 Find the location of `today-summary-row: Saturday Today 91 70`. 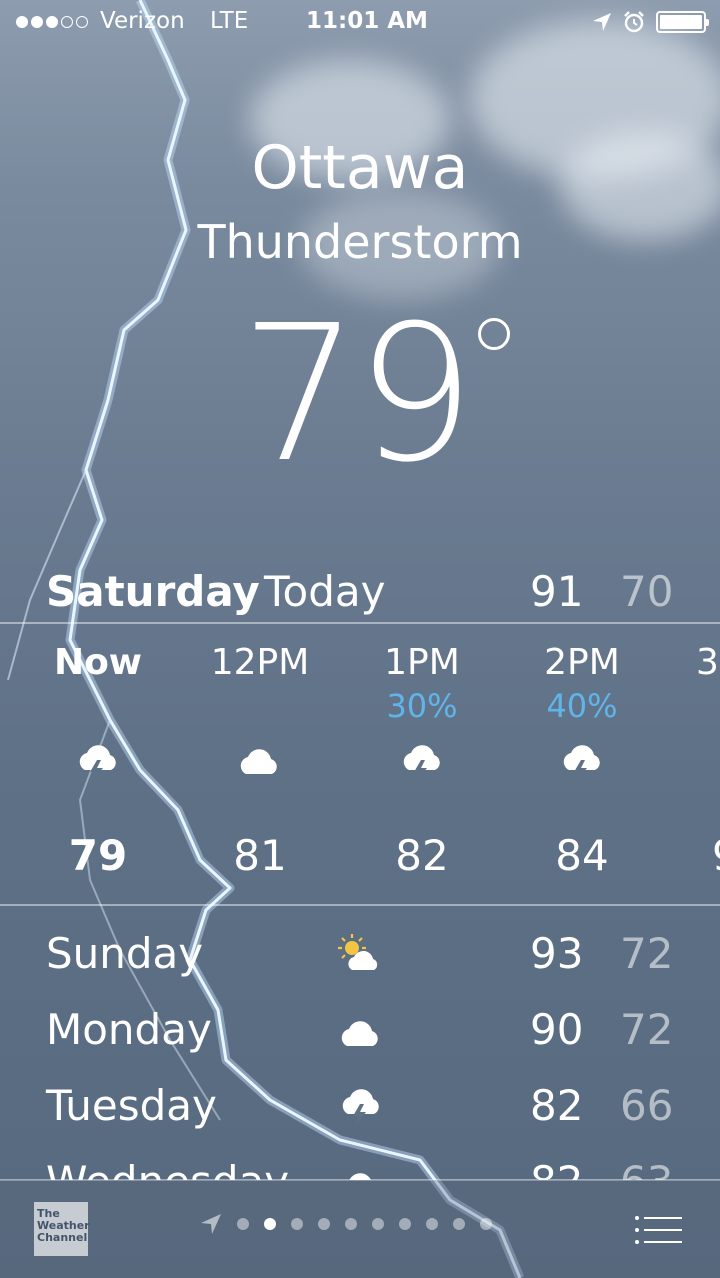

today-summary-row: Saturday Today 91 70 is located at coordinates (360, 592).